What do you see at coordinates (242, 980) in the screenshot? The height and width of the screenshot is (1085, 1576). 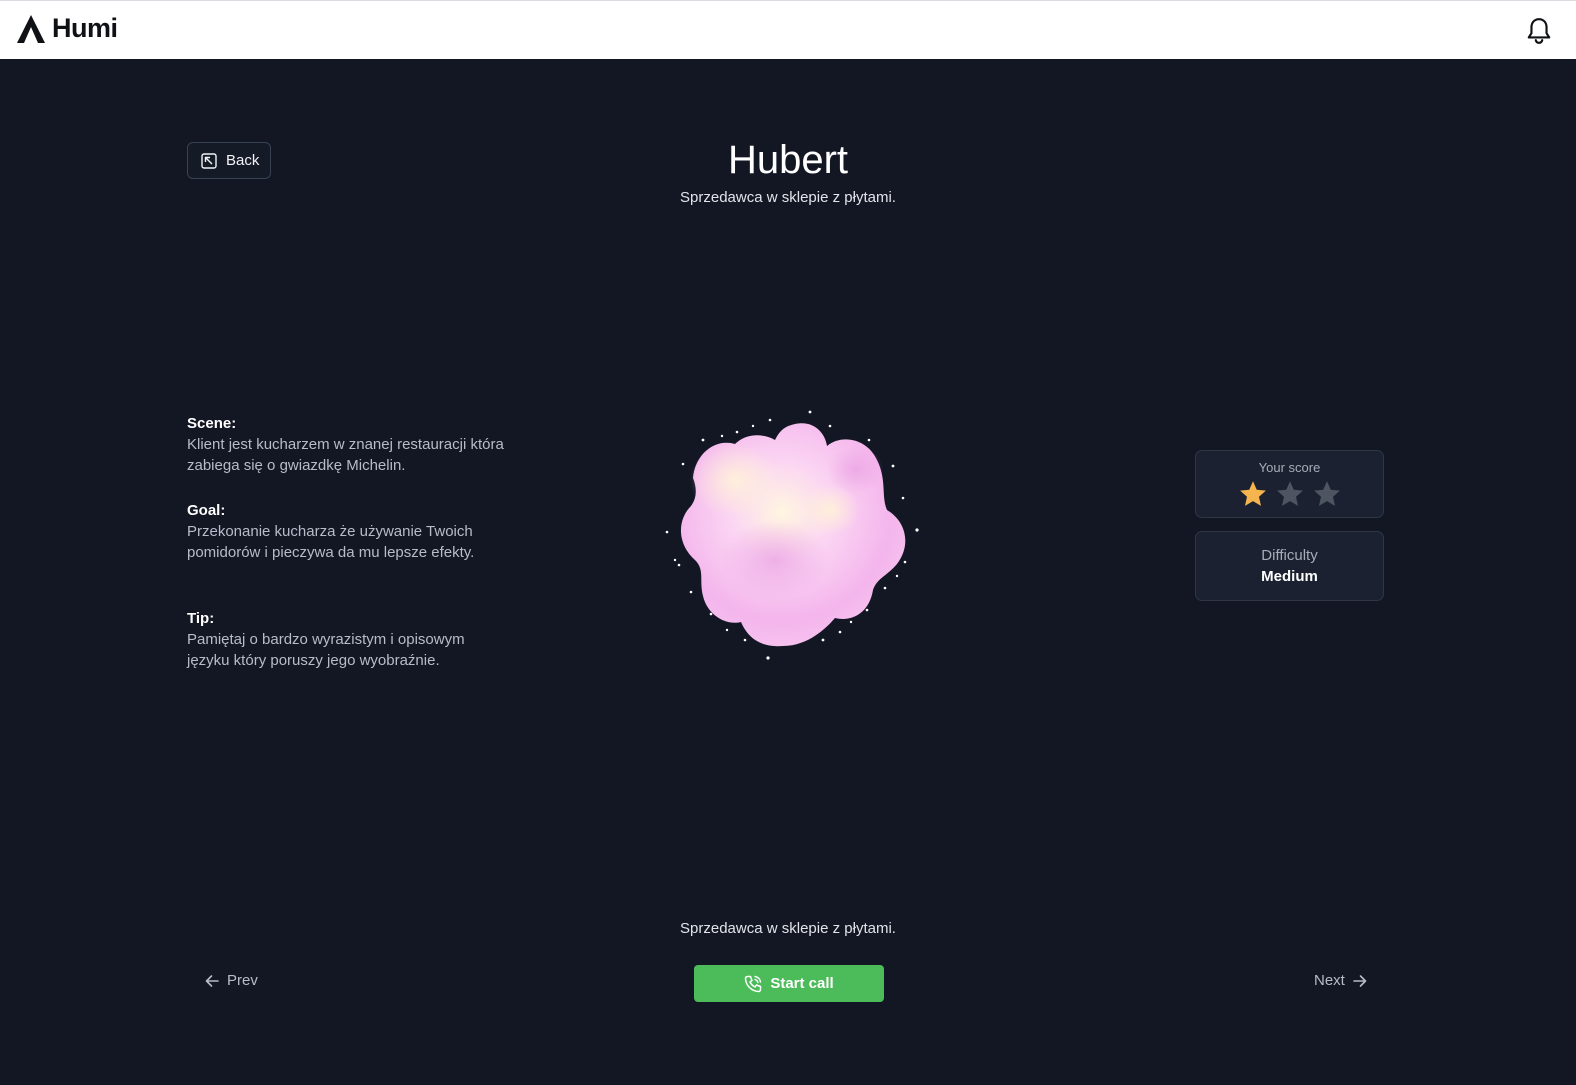 I see `prev-button-label: Prev` at bounding box center [242, 980].